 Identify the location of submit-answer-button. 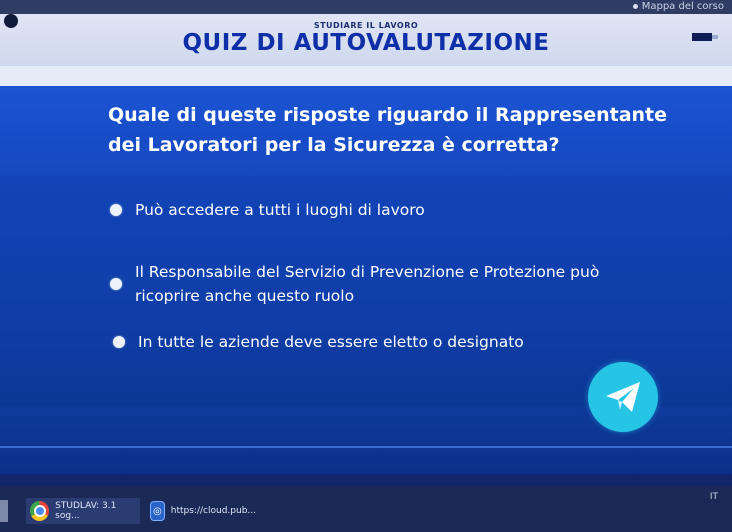
(623, 397).